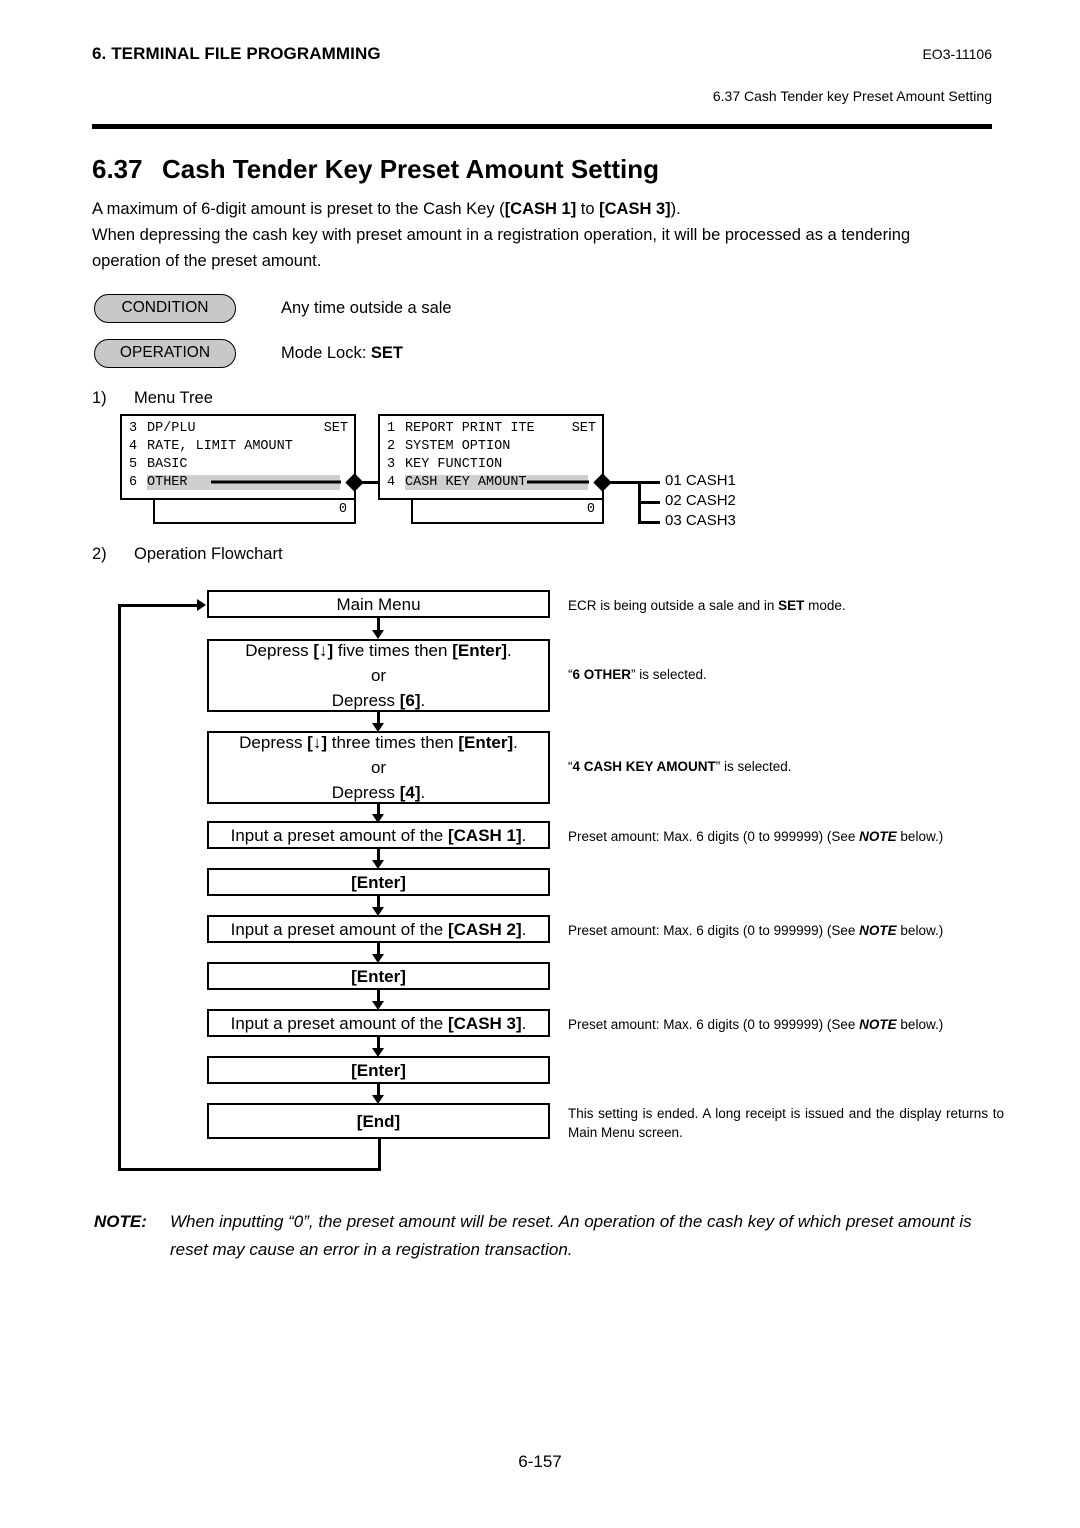  Describe the element at coordinates (379, 1154) in the screenshot. I see `loop-end-drop` at that location.